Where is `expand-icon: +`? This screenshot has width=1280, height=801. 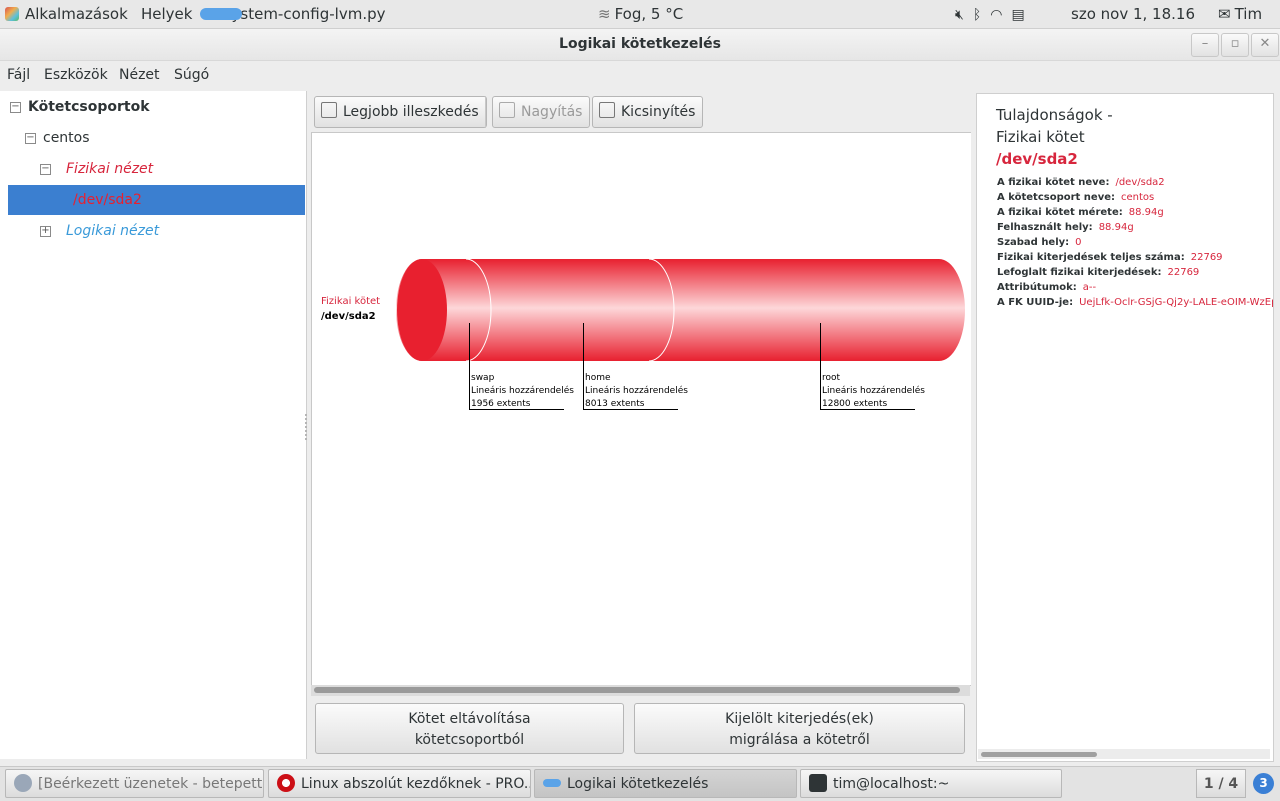 expand-icon: + is located at coordinates (45, 231).